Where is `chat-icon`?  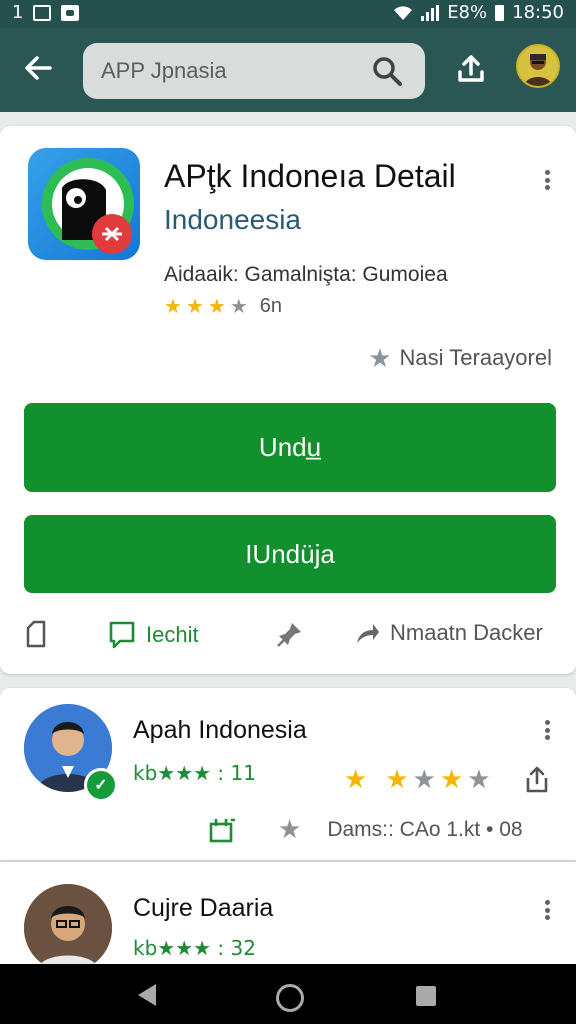
chat-icon is located at coordinates (122, 635).